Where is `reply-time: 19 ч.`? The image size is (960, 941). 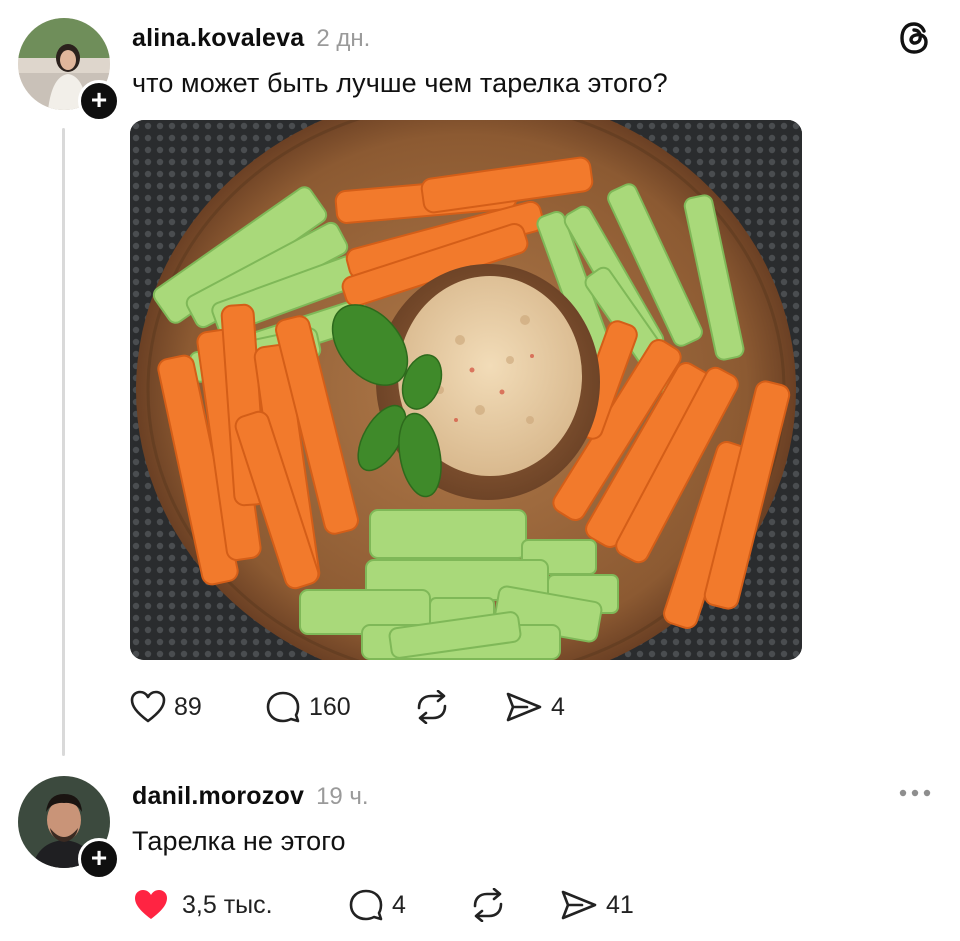 reply-time: 19 ч. is located at coordinates (342, 796).